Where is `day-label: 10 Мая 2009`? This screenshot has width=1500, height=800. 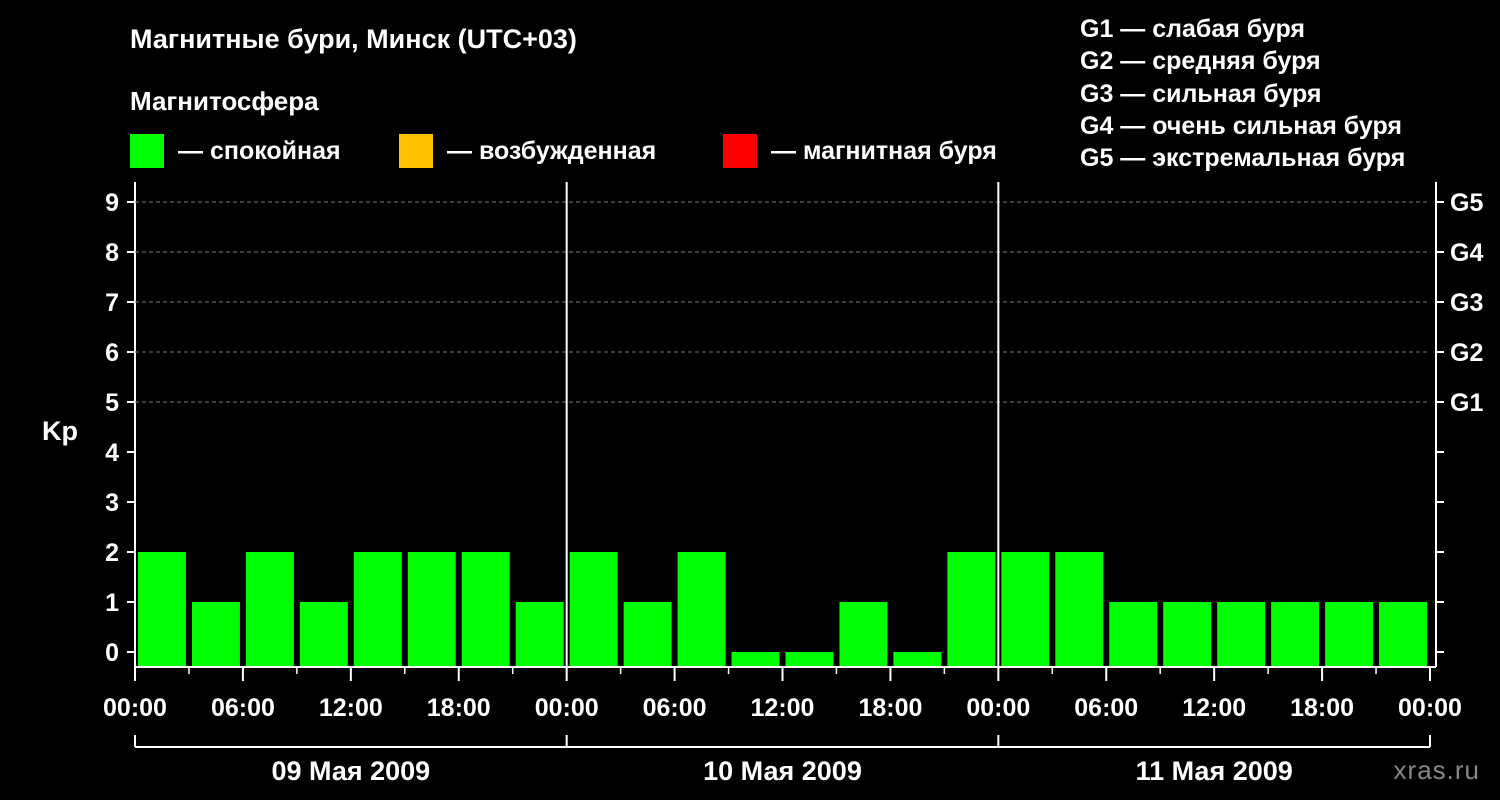
day-label: 10 Мая 2009 is located at coordinates (782, 771).